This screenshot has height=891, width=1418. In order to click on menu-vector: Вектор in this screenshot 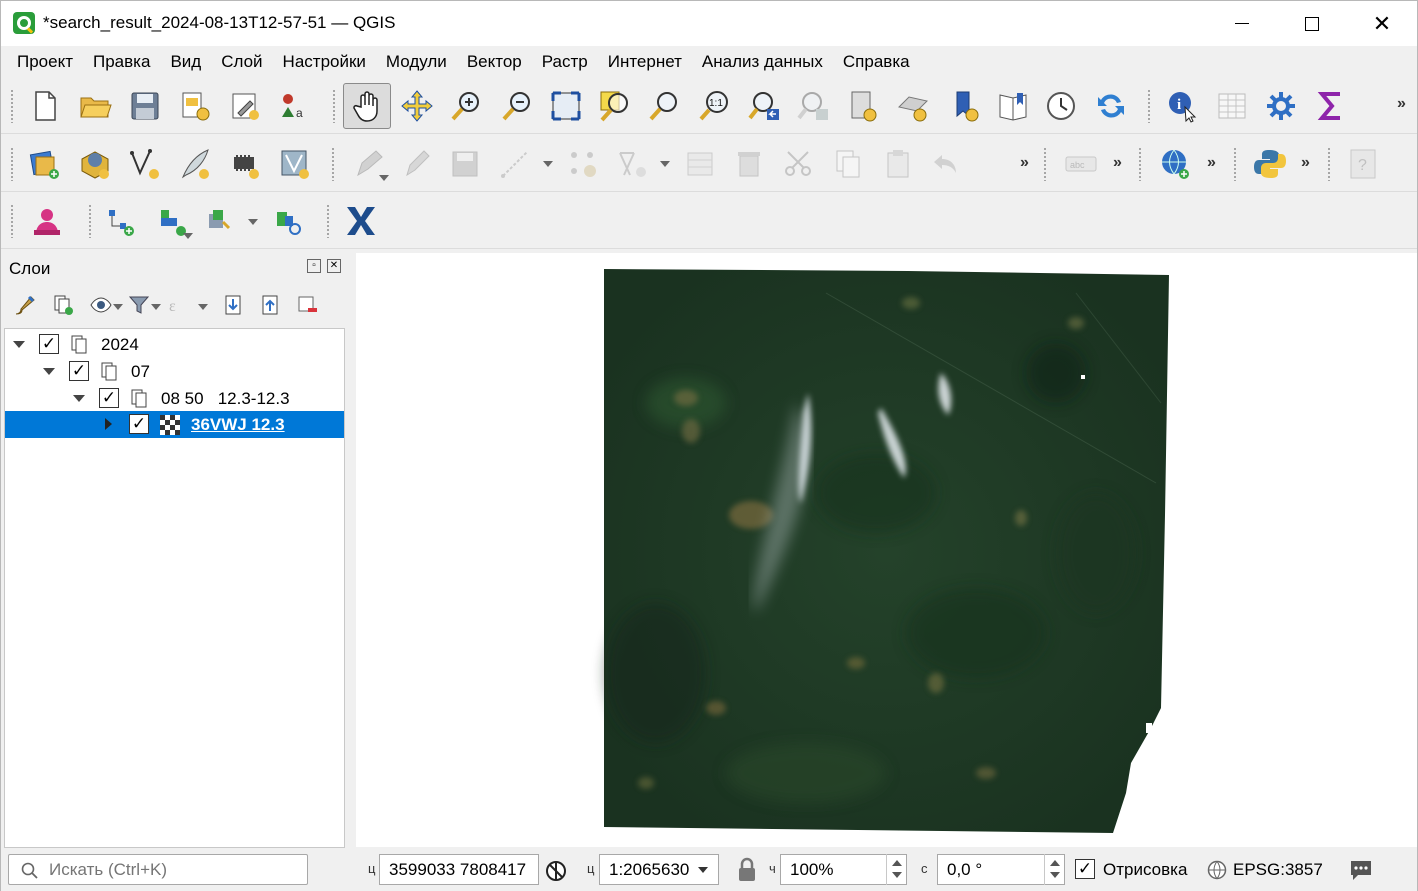, I will do `click(494, 61)`.